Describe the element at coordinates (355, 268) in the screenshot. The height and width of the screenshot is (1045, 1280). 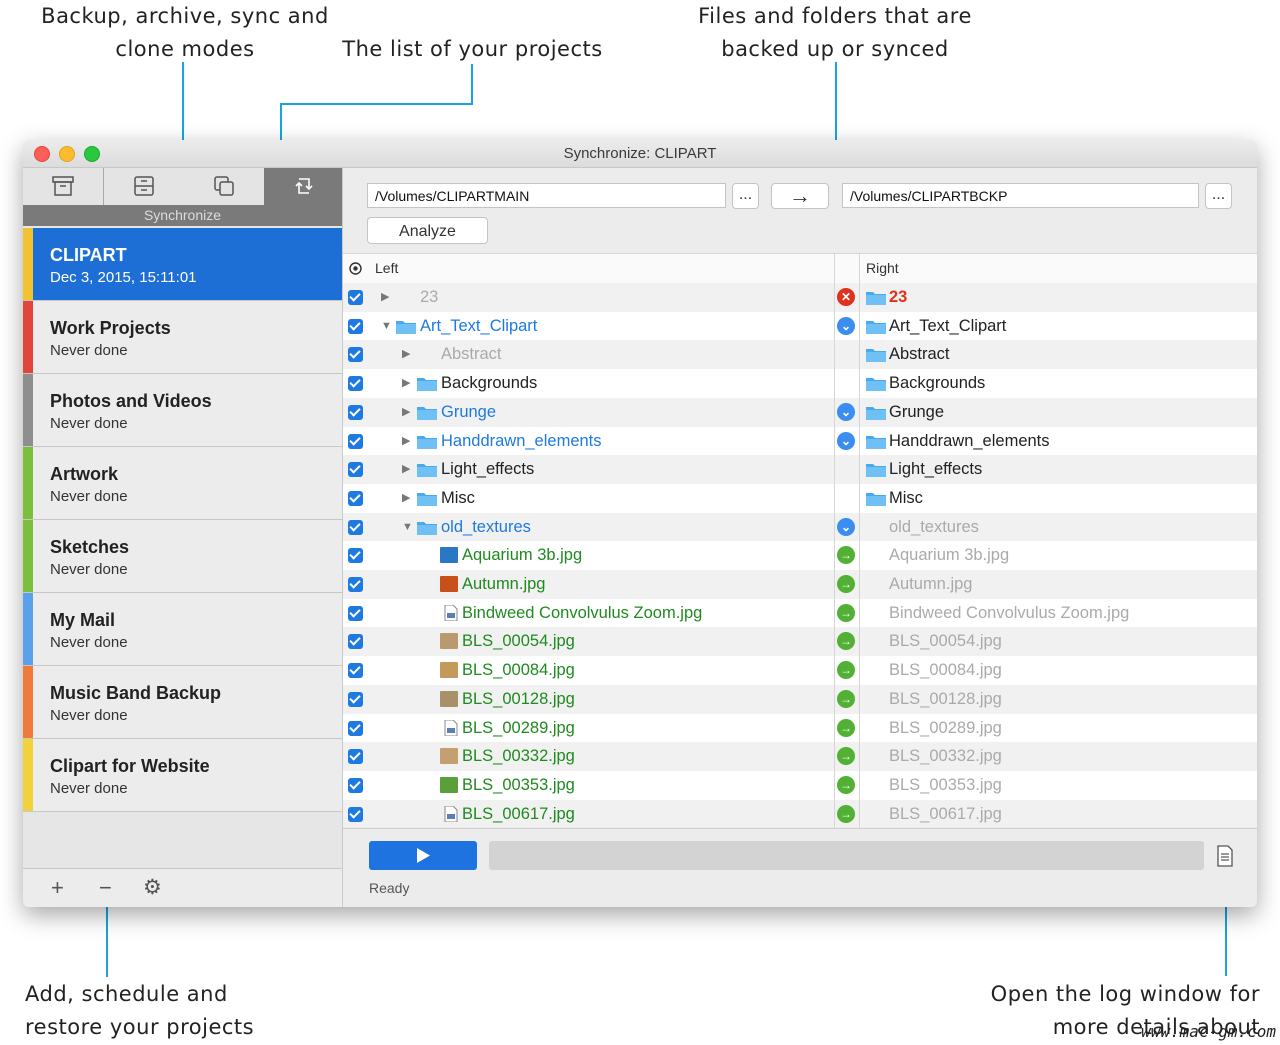
I see `select-all-icon` at that location.